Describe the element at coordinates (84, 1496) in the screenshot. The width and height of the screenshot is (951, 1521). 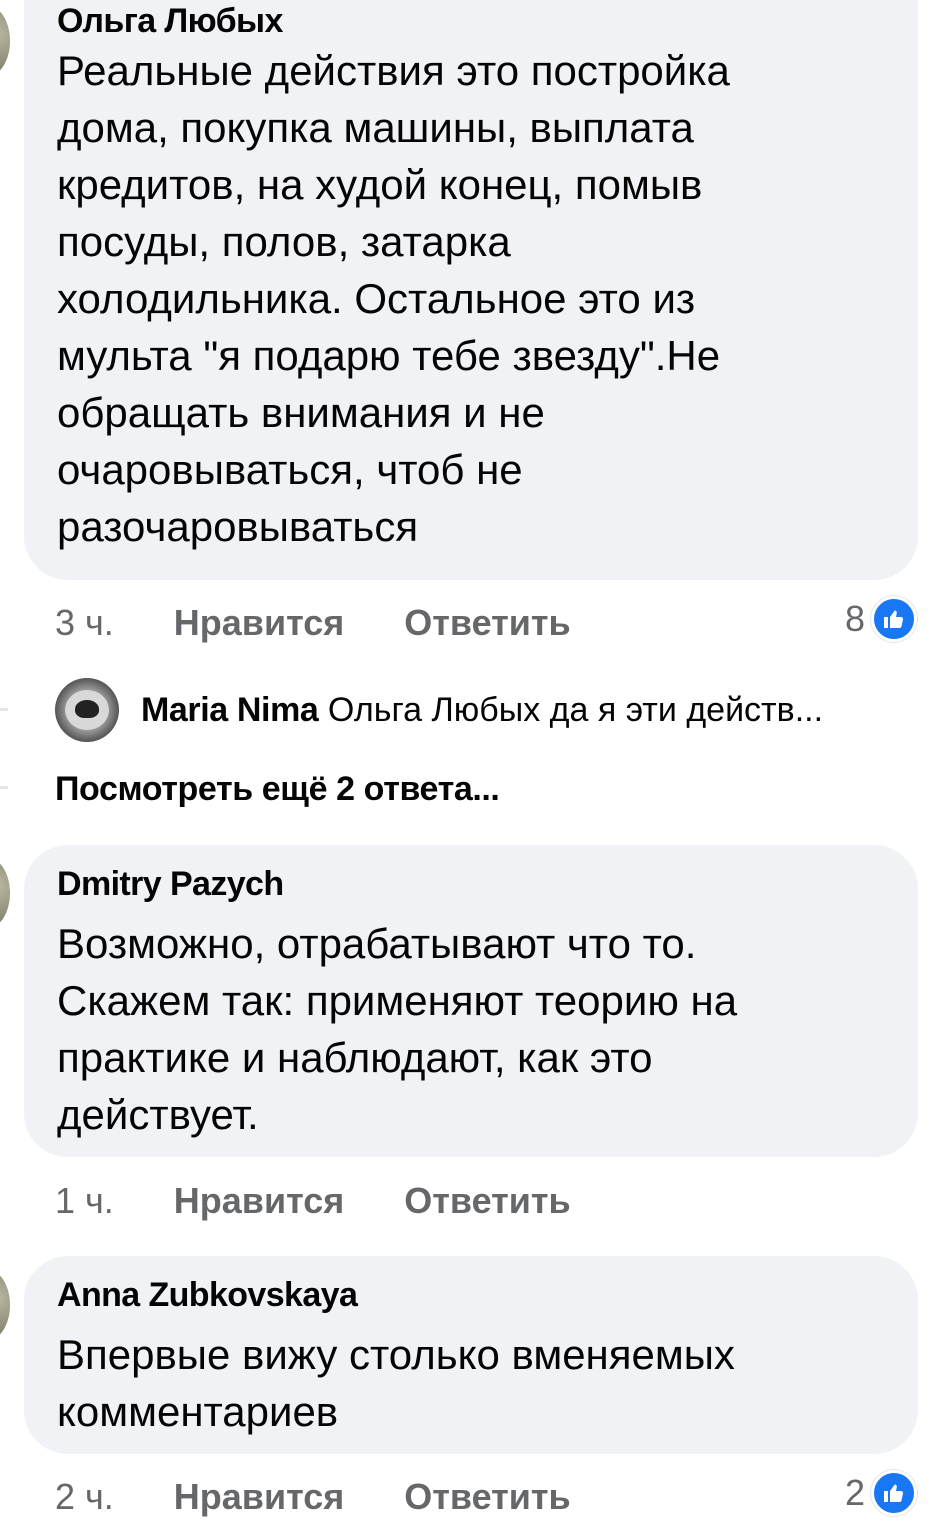
I see `comment-timestamp: 2 ч.` at that location.